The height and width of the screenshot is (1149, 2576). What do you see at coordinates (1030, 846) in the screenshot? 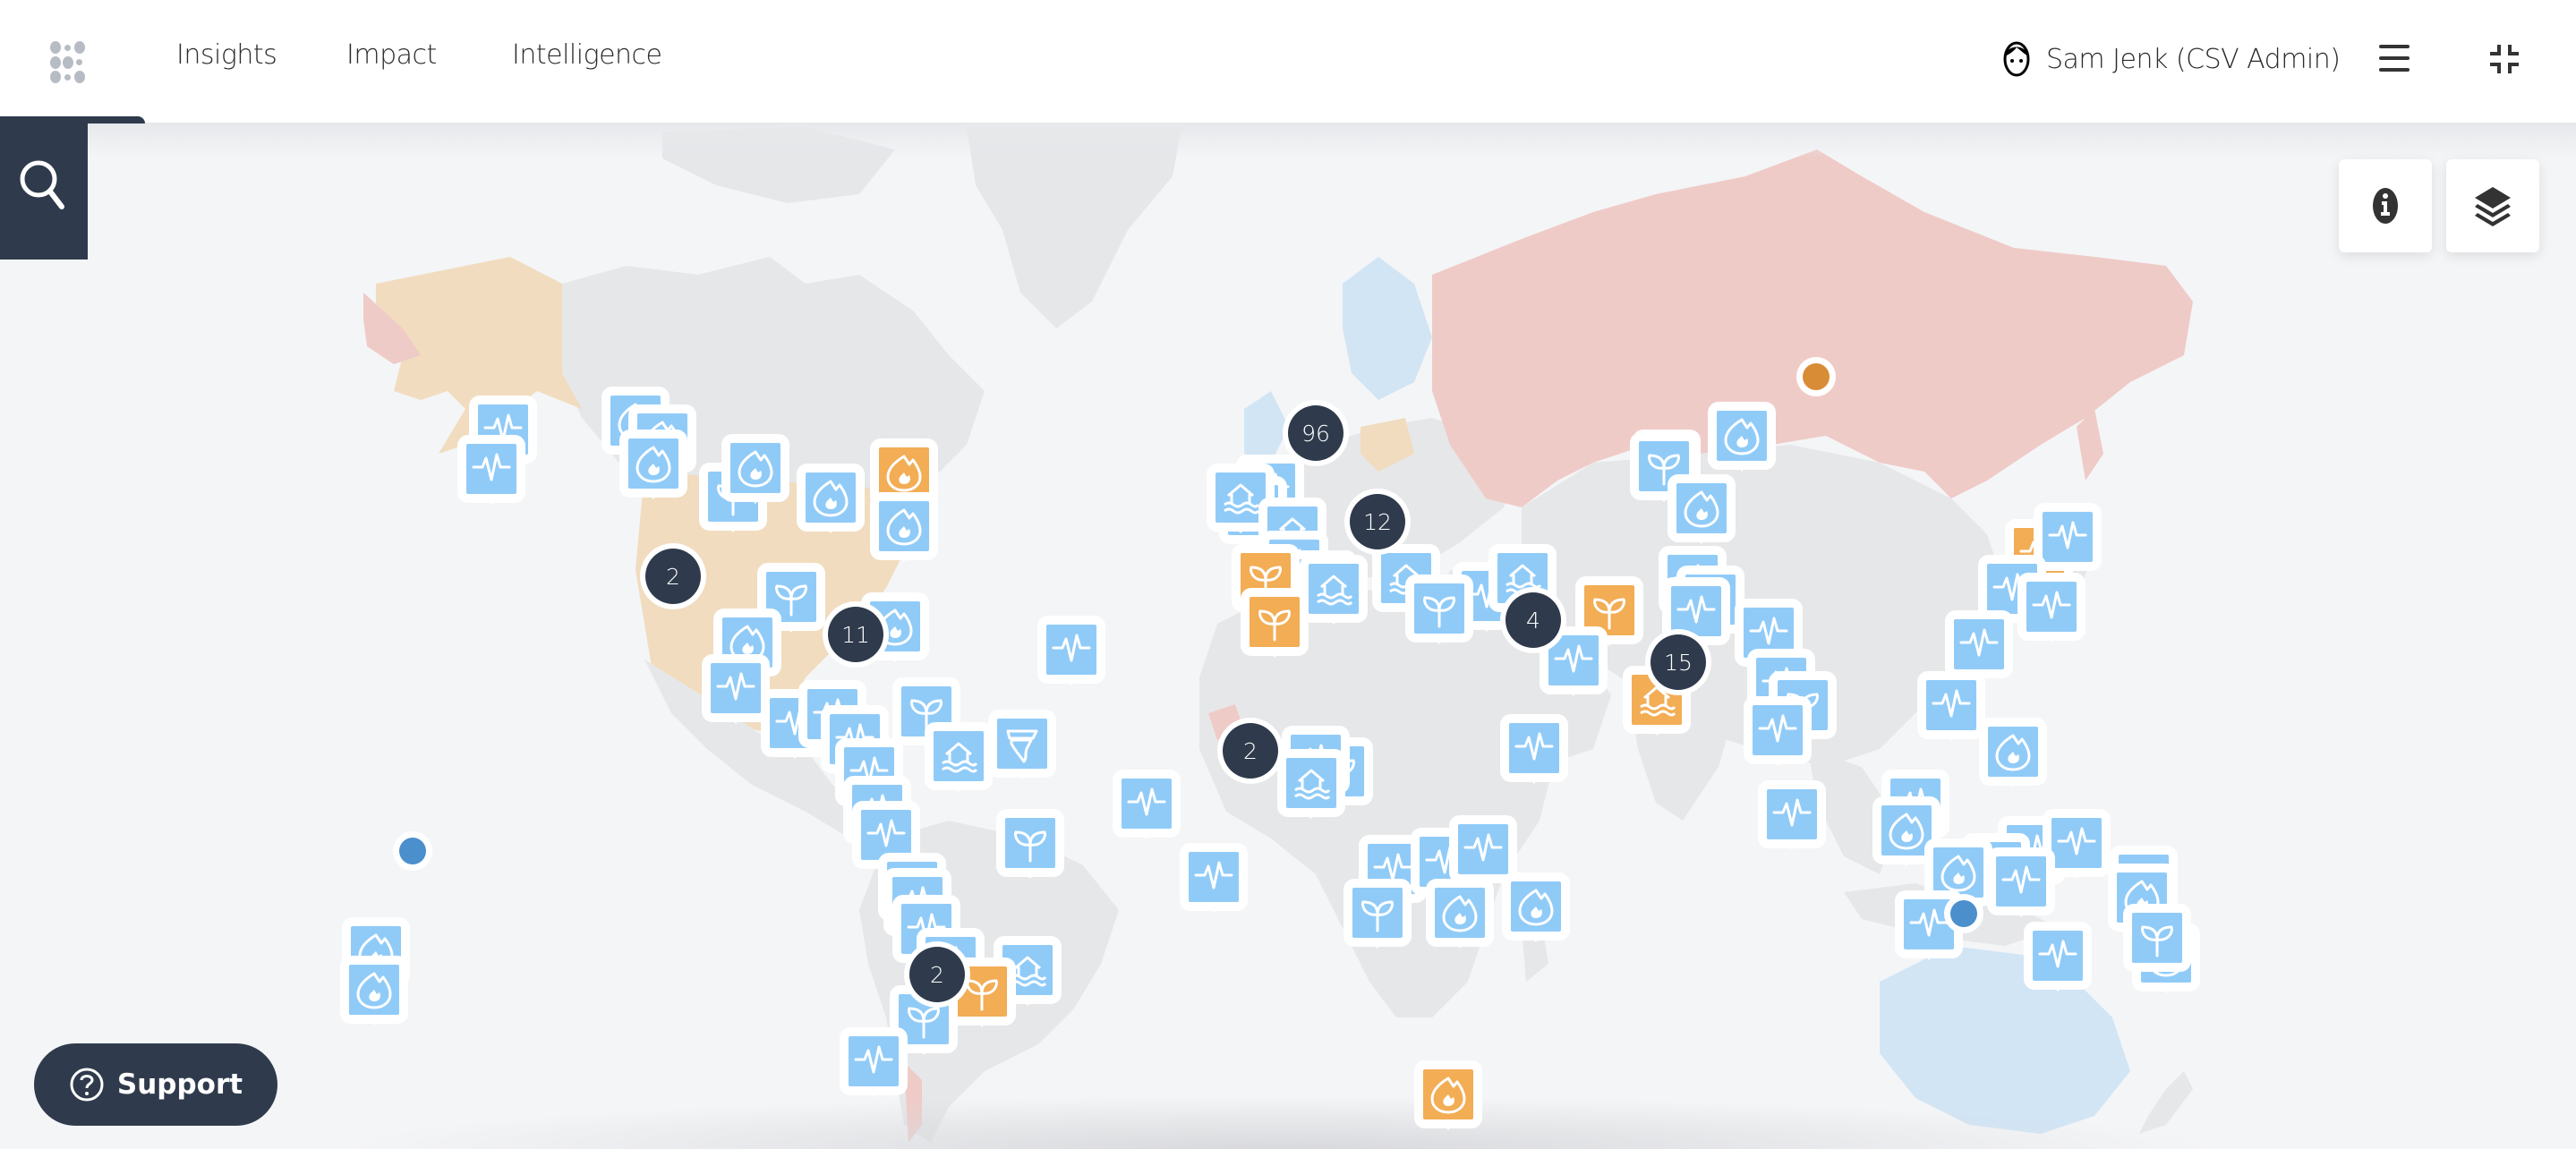
I see `sprout-icon` at bounding box center [1030, 846].